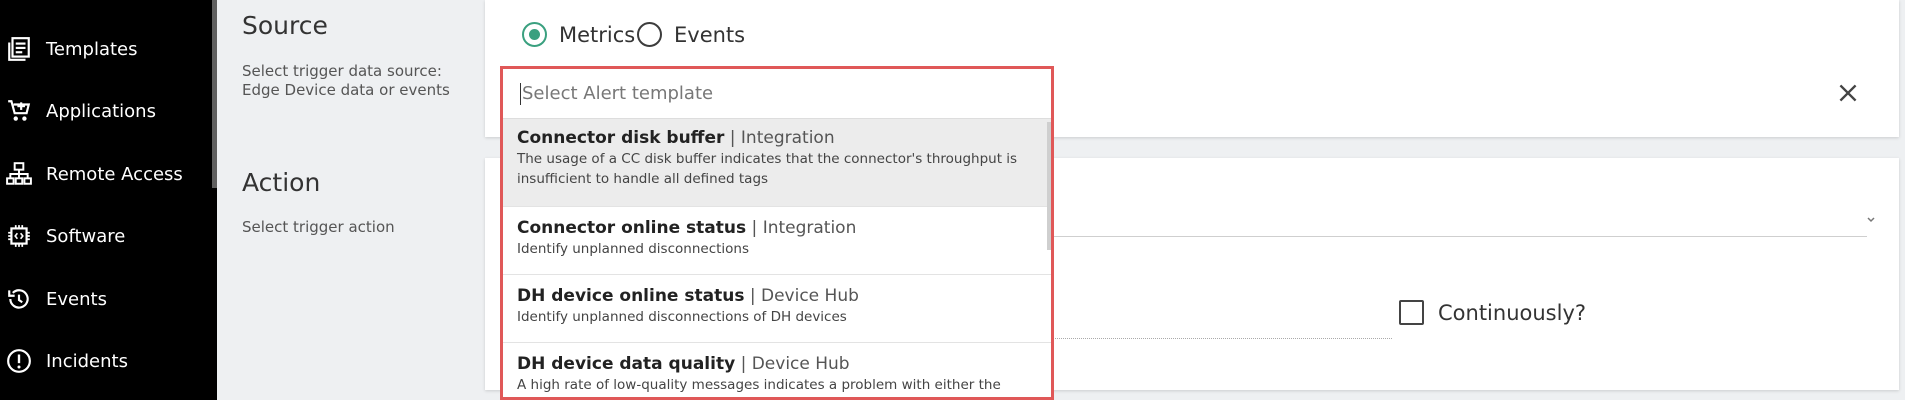  I want to click on sidebar-item-incidents: Incidents, so click(106, 361).